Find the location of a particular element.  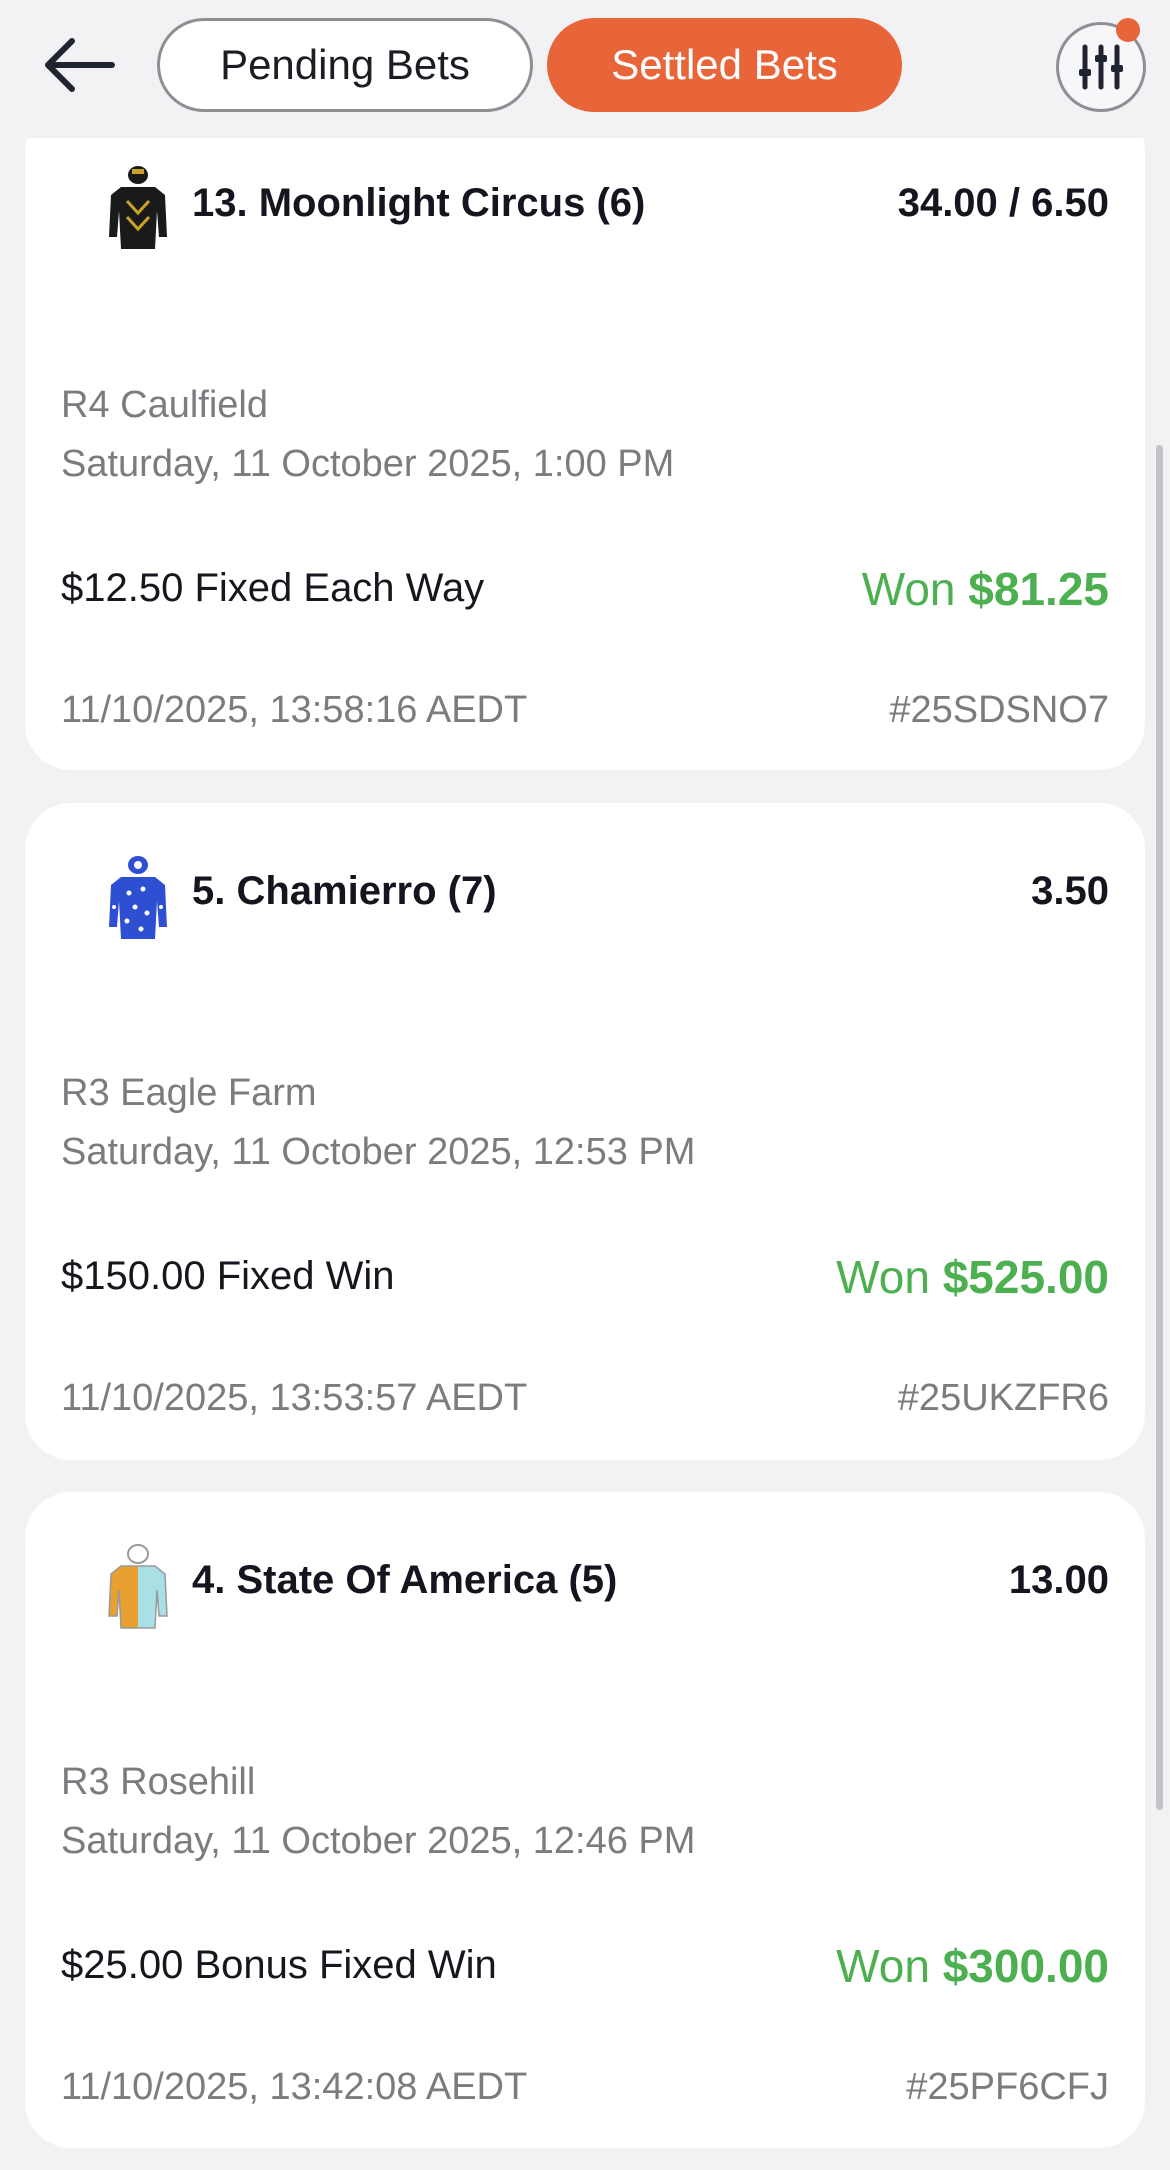

bet-result: Won $300.00 is located at coordinates (972, 1966).